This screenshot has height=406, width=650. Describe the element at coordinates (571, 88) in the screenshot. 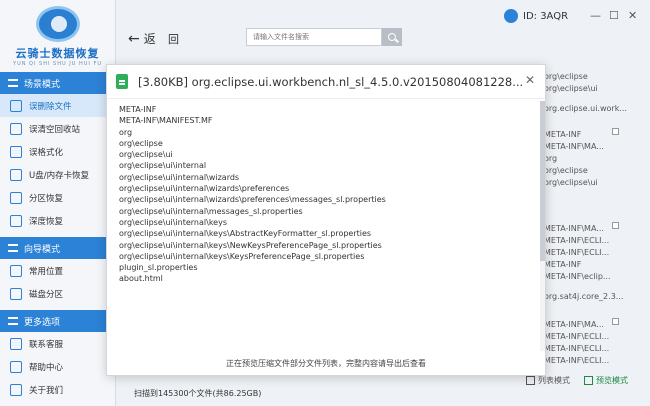

I see `list-item: org\eclipse\ui` at that location.